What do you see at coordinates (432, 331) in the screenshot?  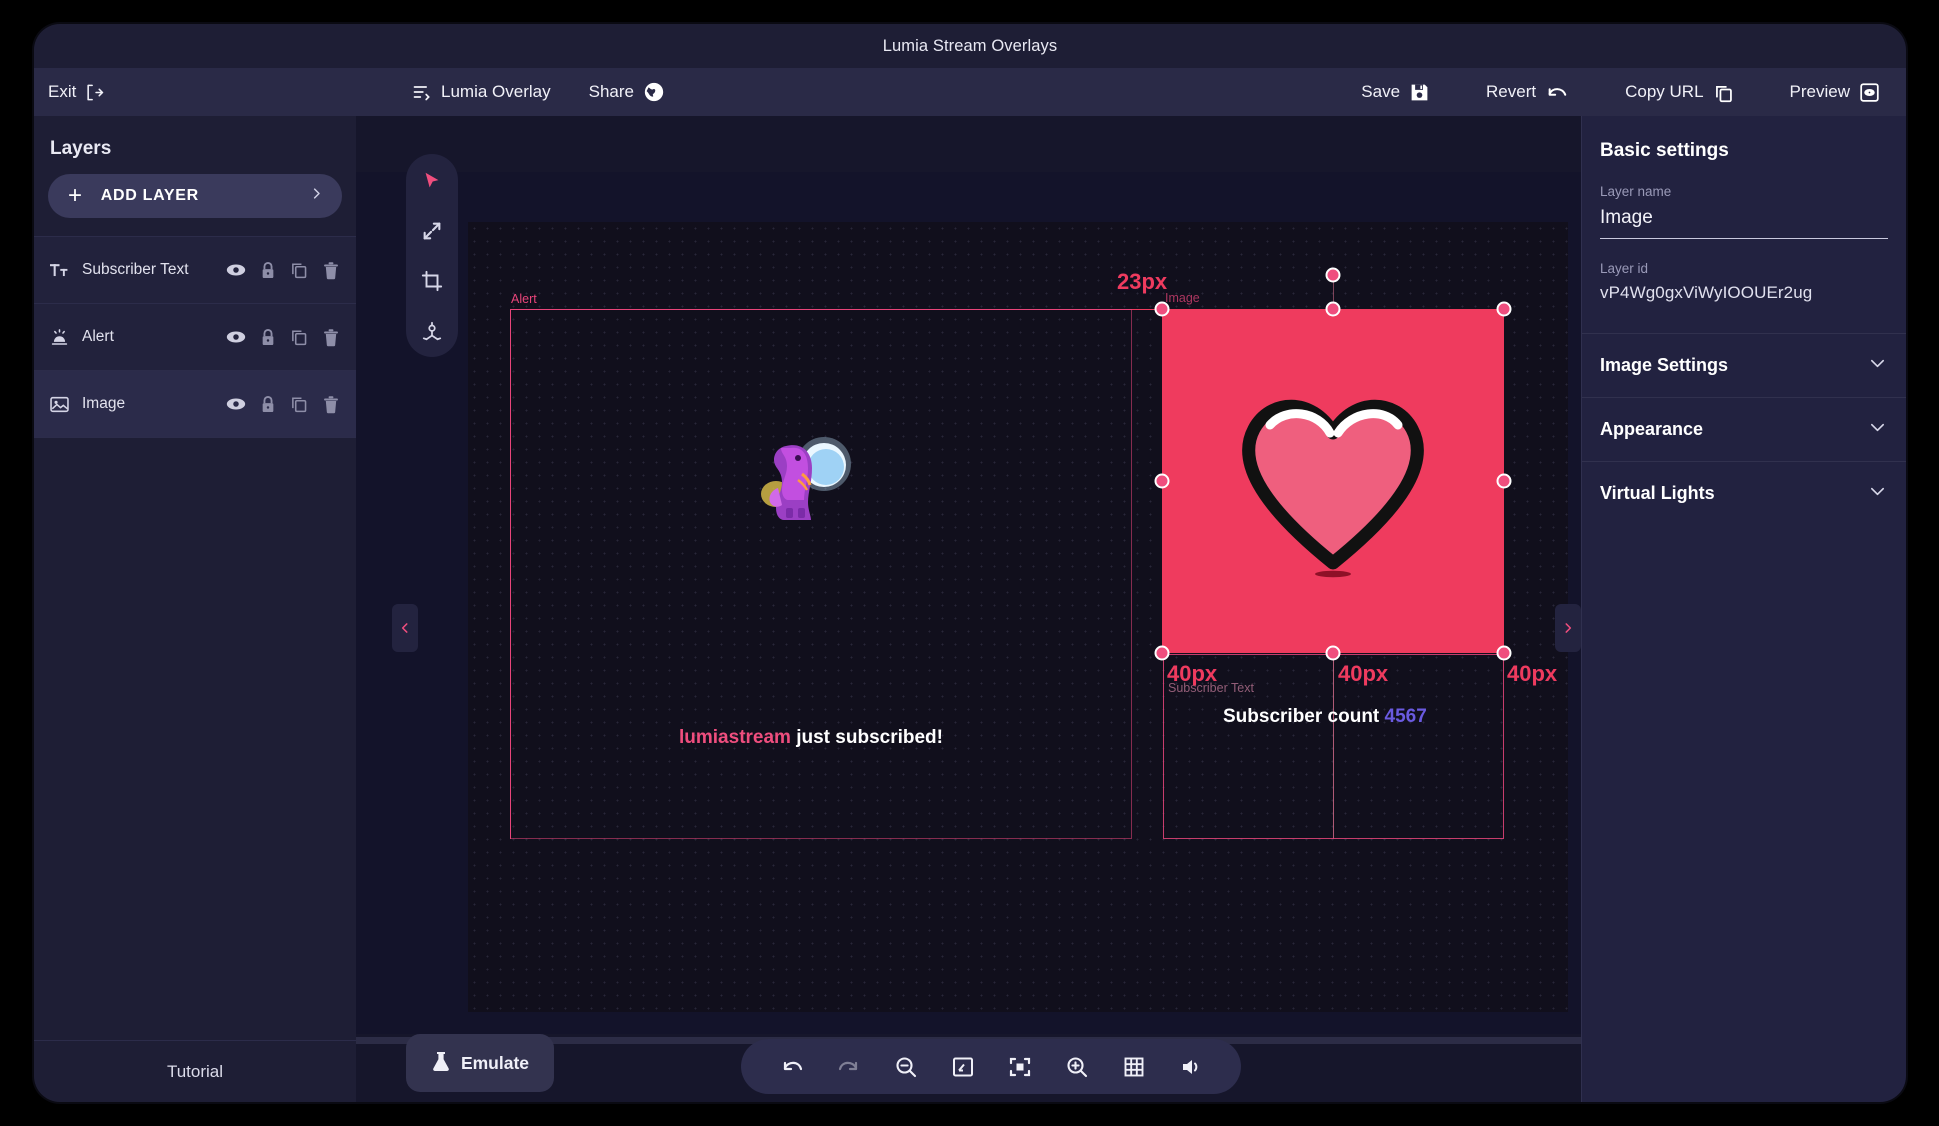 I see `transform-tool` at bounding box center [432, 331].